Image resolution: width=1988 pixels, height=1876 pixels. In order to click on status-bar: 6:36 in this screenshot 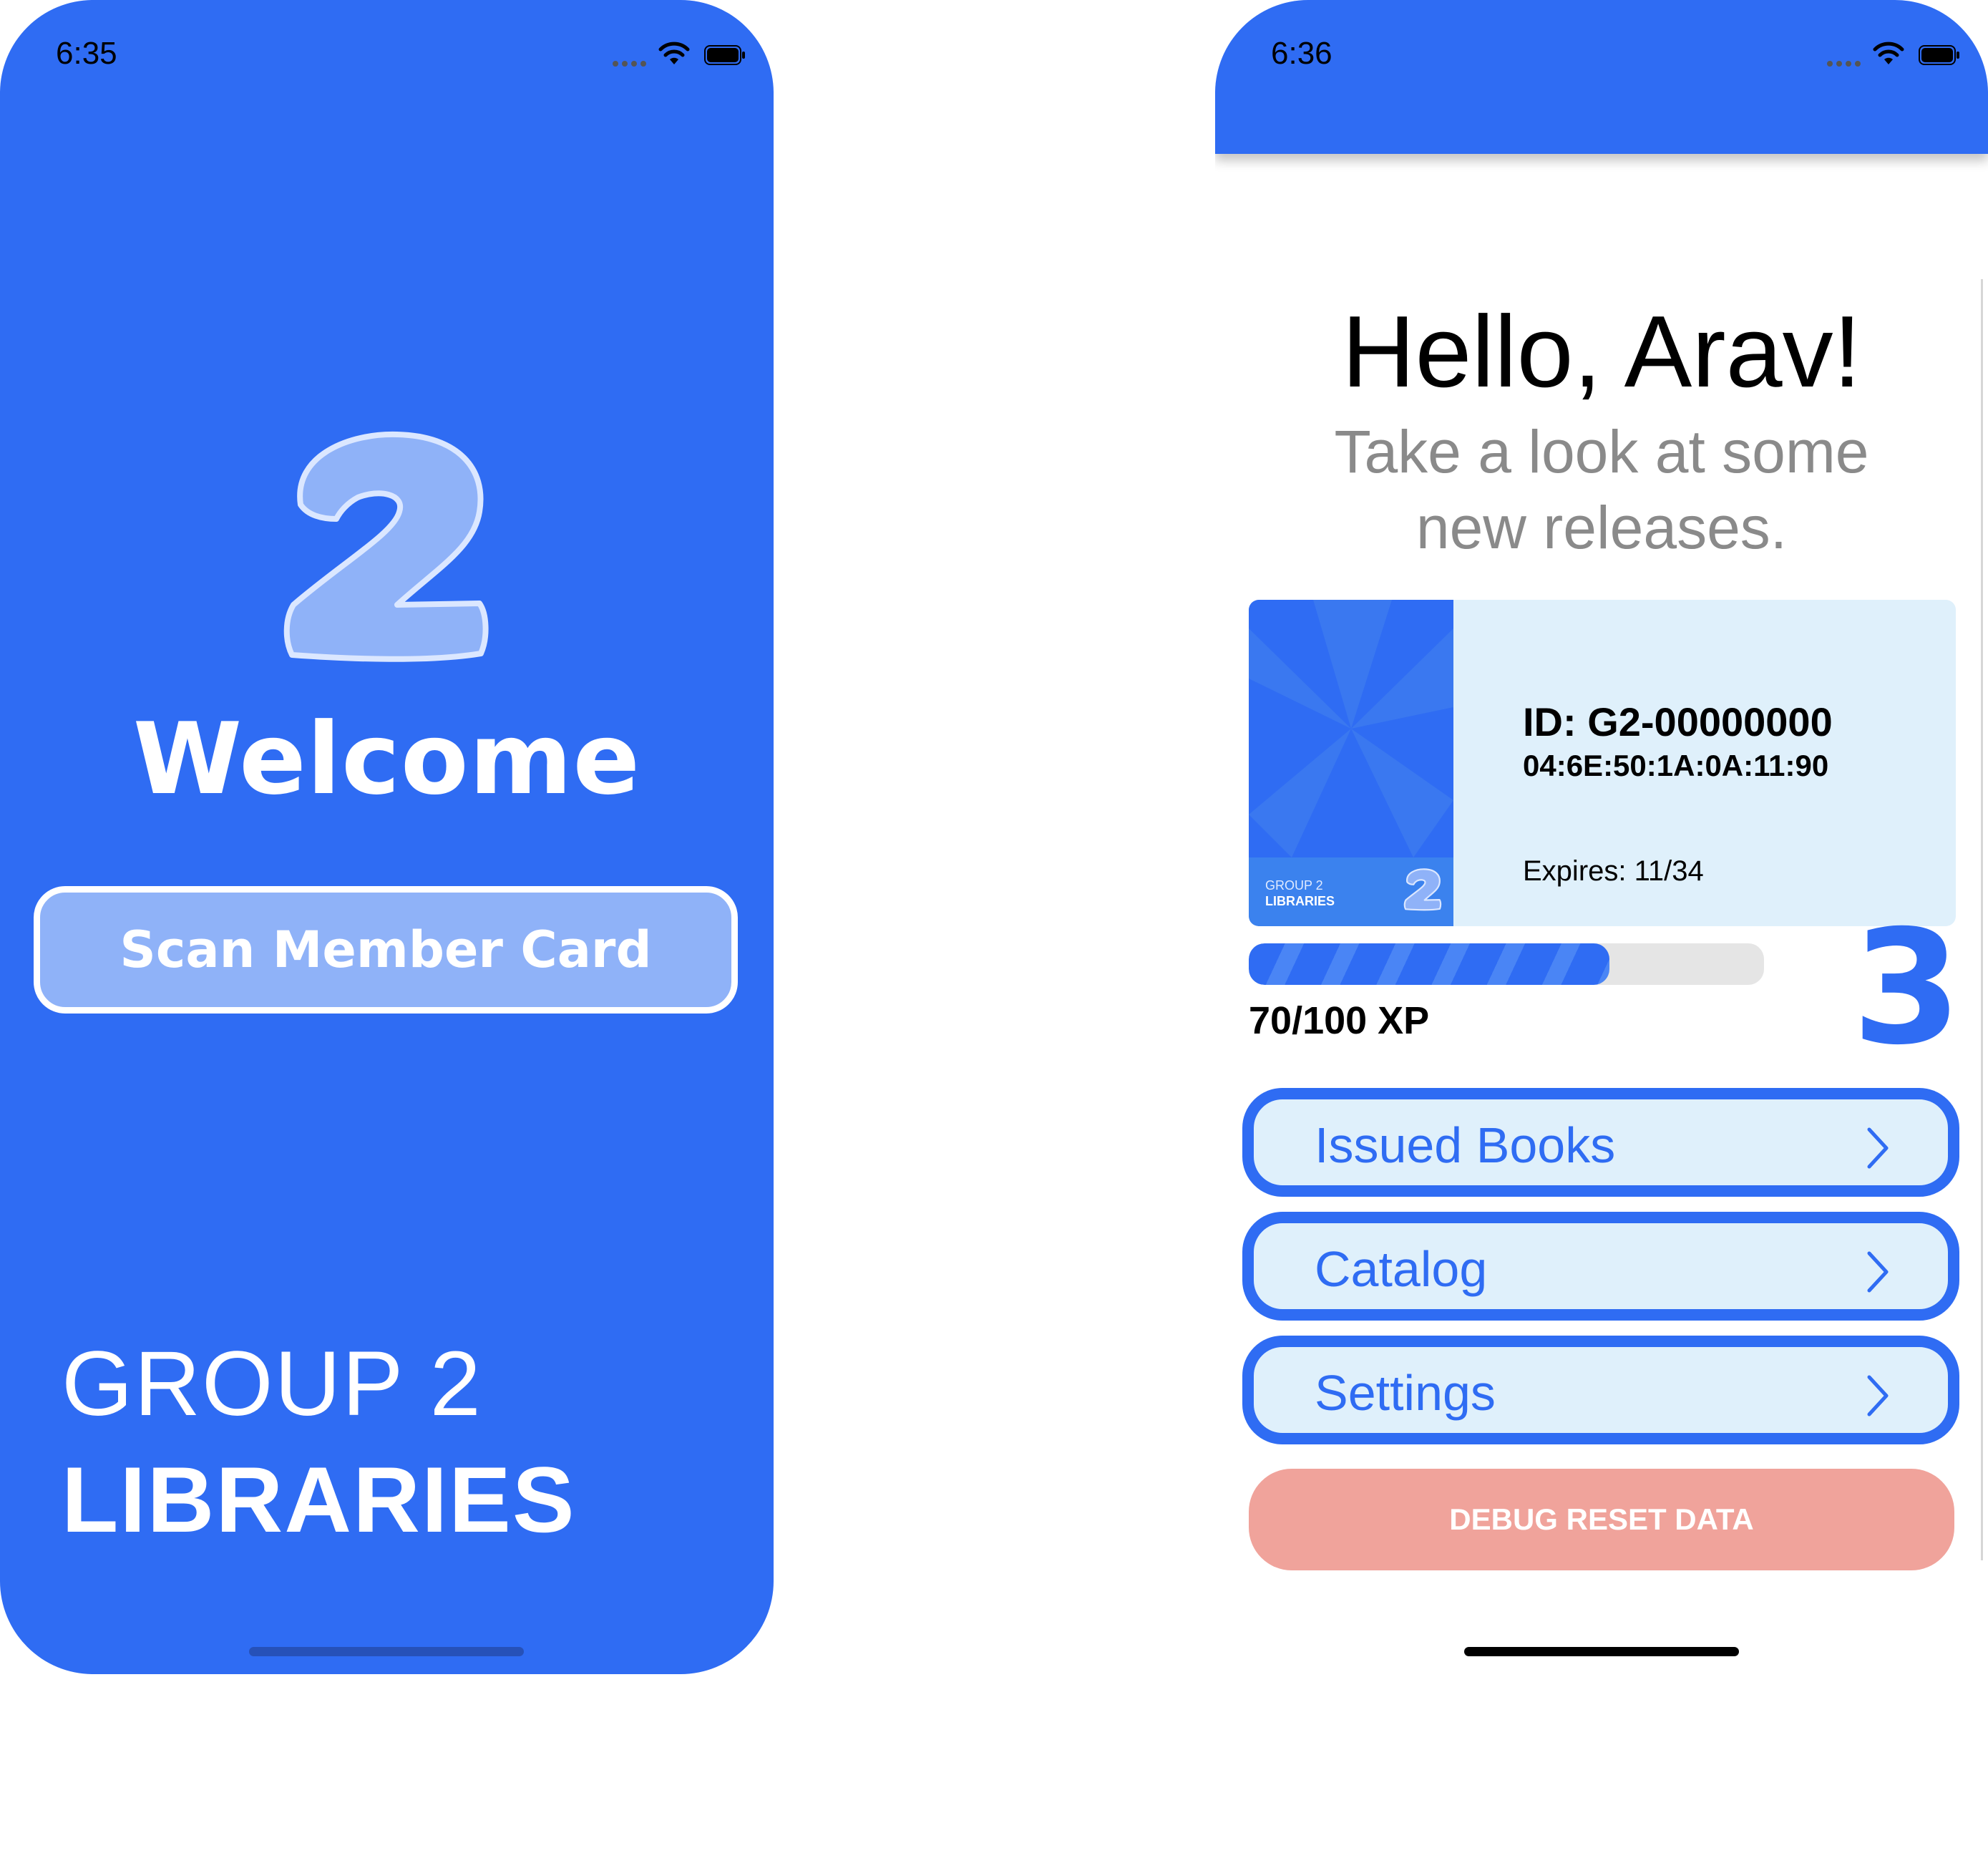, I will do `click(1601, 57)`.